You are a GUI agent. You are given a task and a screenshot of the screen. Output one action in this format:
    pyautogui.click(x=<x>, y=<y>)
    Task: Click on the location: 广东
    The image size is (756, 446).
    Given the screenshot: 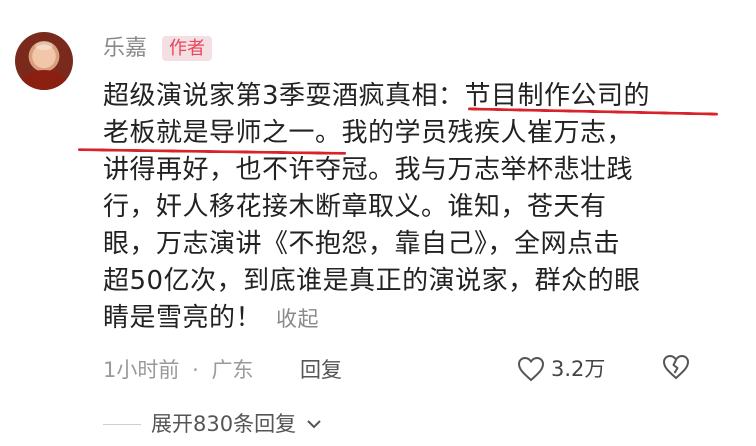 What is the action you would take?
    pyautogui.click(x=232, y=370)
    